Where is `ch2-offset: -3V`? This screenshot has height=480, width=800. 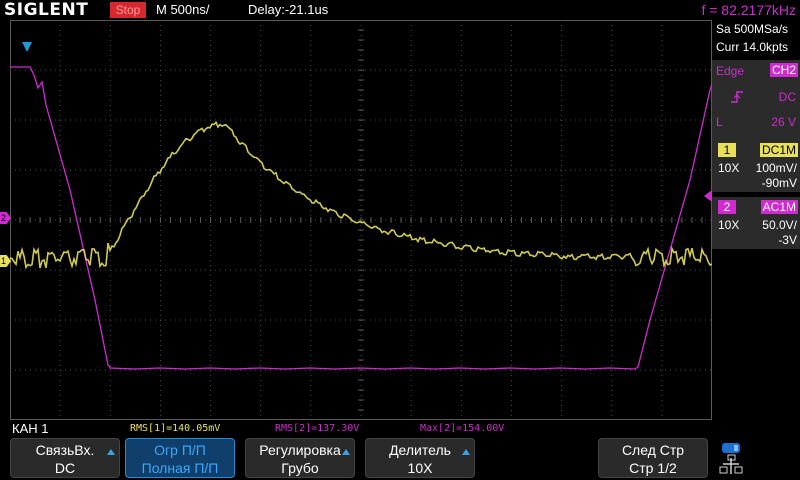
ch2-offset: -3V is located at coordinates (787, 240).